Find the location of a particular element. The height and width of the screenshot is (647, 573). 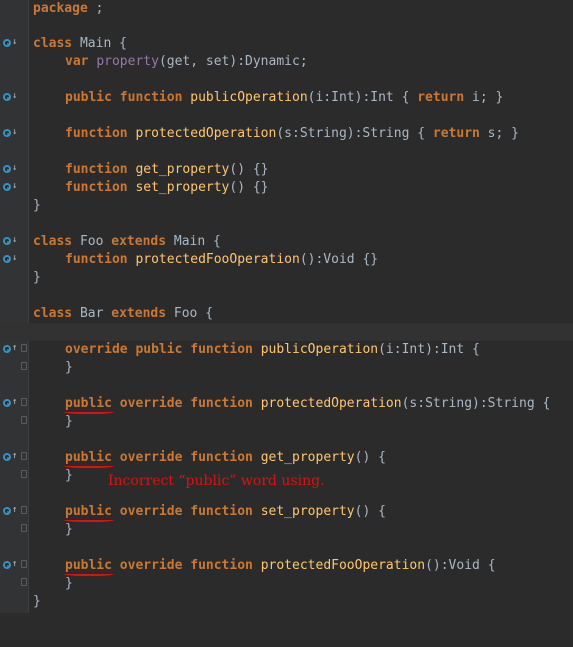

code-text: package ; is located at coordinates (68, 9).